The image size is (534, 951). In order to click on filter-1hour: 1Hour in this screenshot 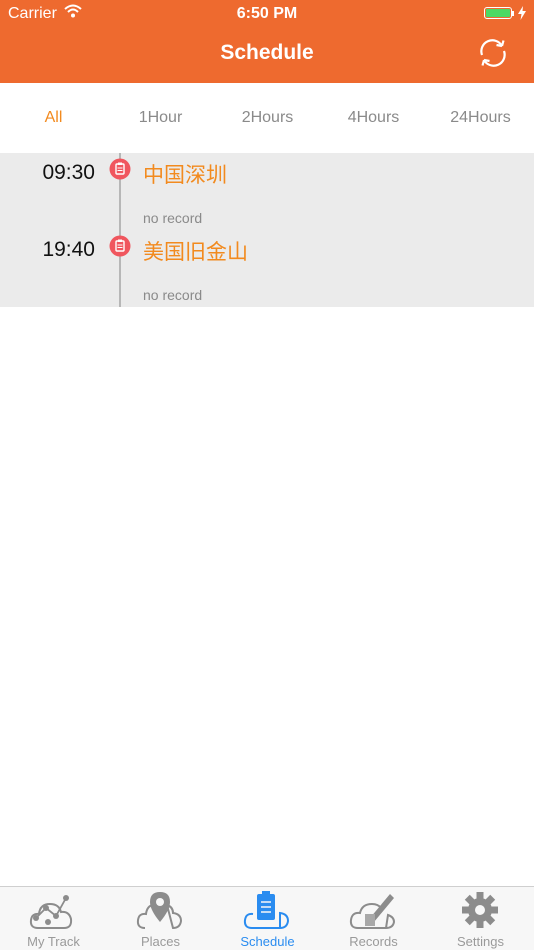, I will do `click(160, 118)`.